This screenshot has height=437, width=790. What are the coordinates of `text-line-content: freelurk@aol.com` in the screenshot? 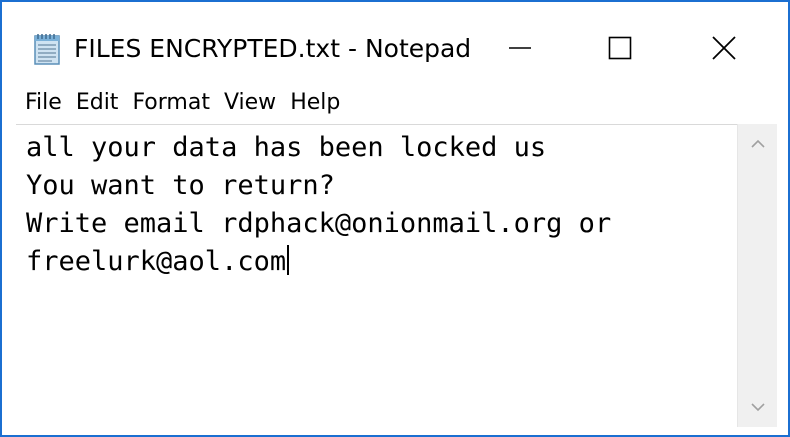 It's located at (156, 261).